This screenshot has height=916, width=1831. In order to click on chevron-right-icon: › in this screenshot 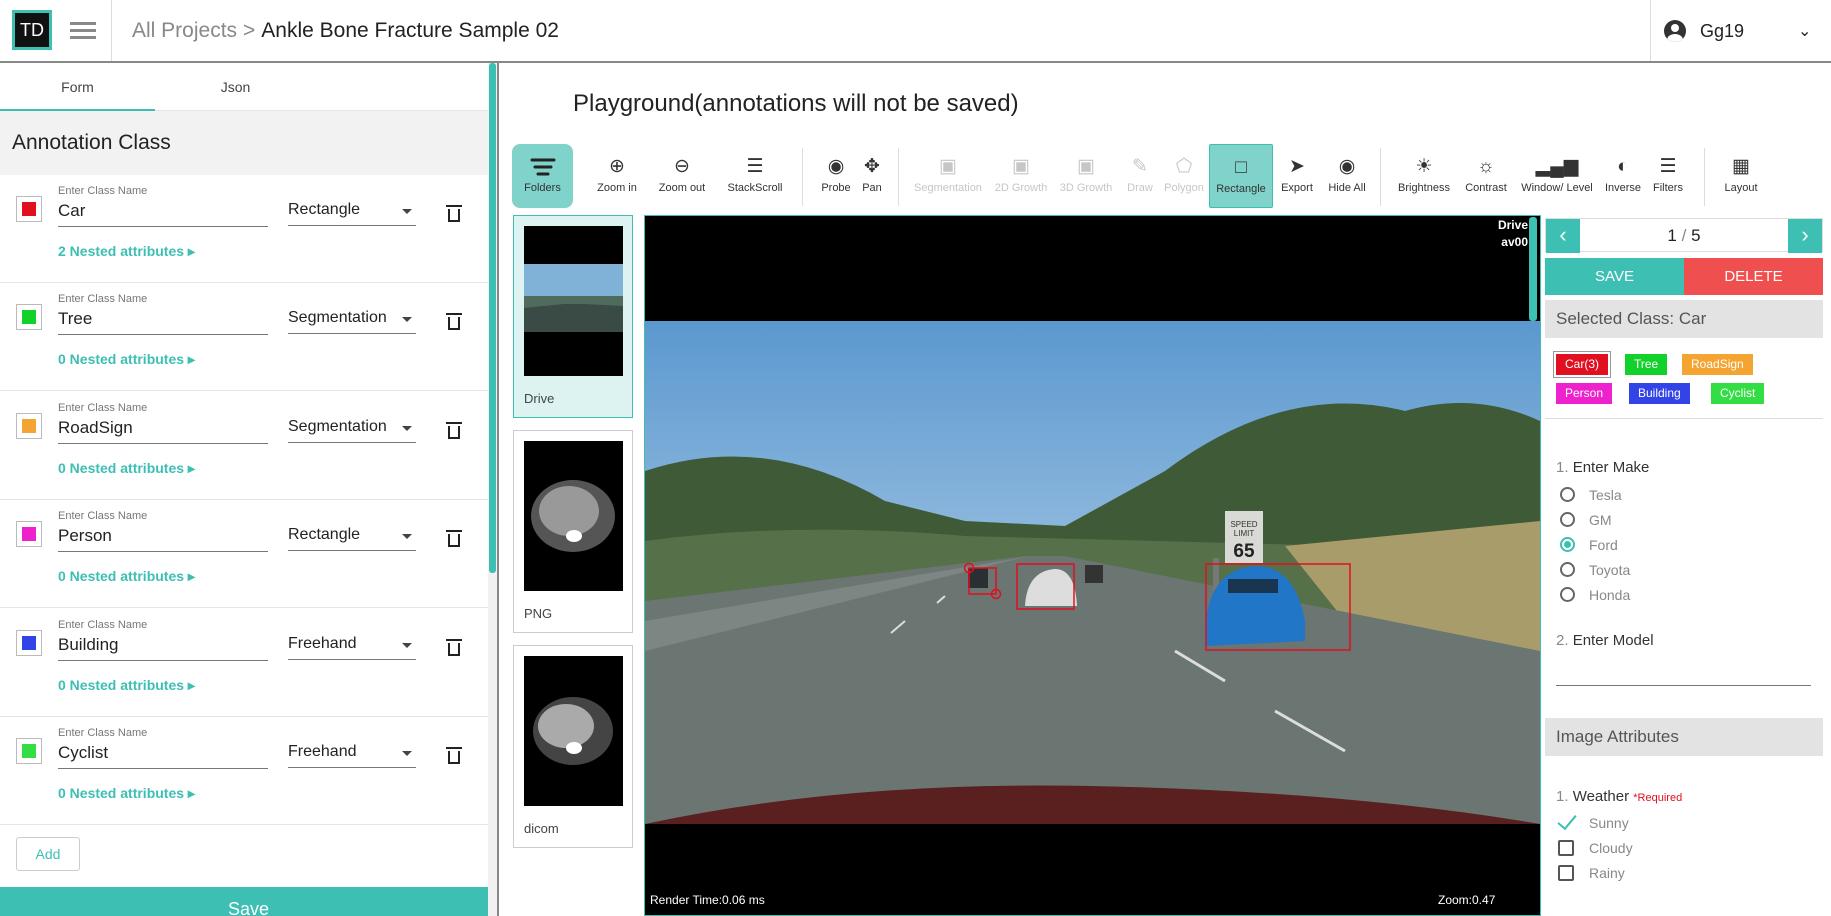, I will do `click(1805, 236)`.